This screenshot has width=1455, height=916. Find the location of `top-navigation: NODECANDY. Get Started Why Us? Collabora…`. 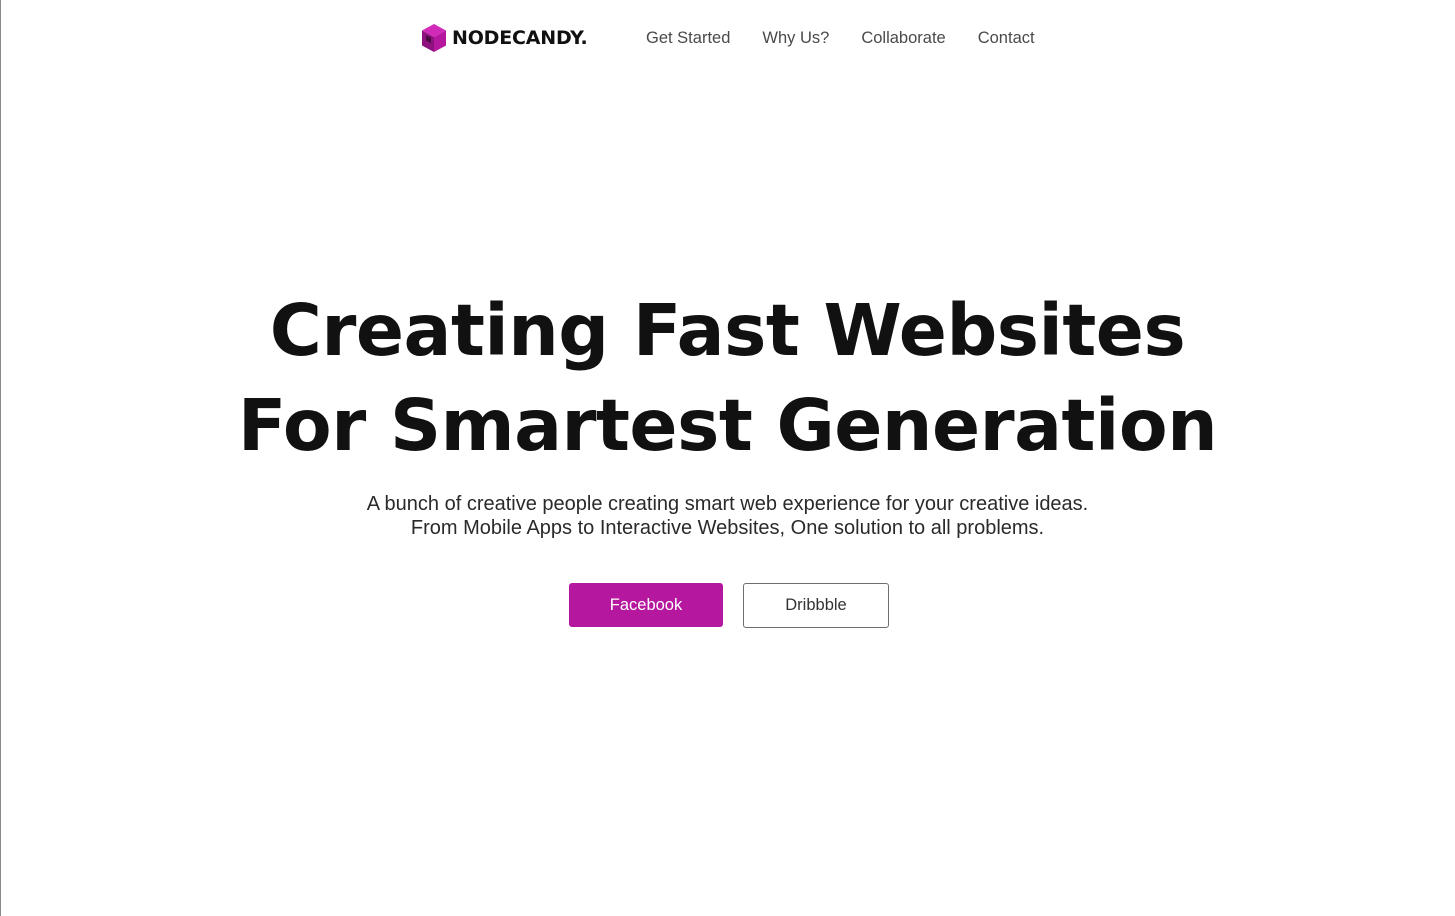

top-navigation: NODECANDY. Get Started Why Us? Collabora… is located at coordinates (727, 39).